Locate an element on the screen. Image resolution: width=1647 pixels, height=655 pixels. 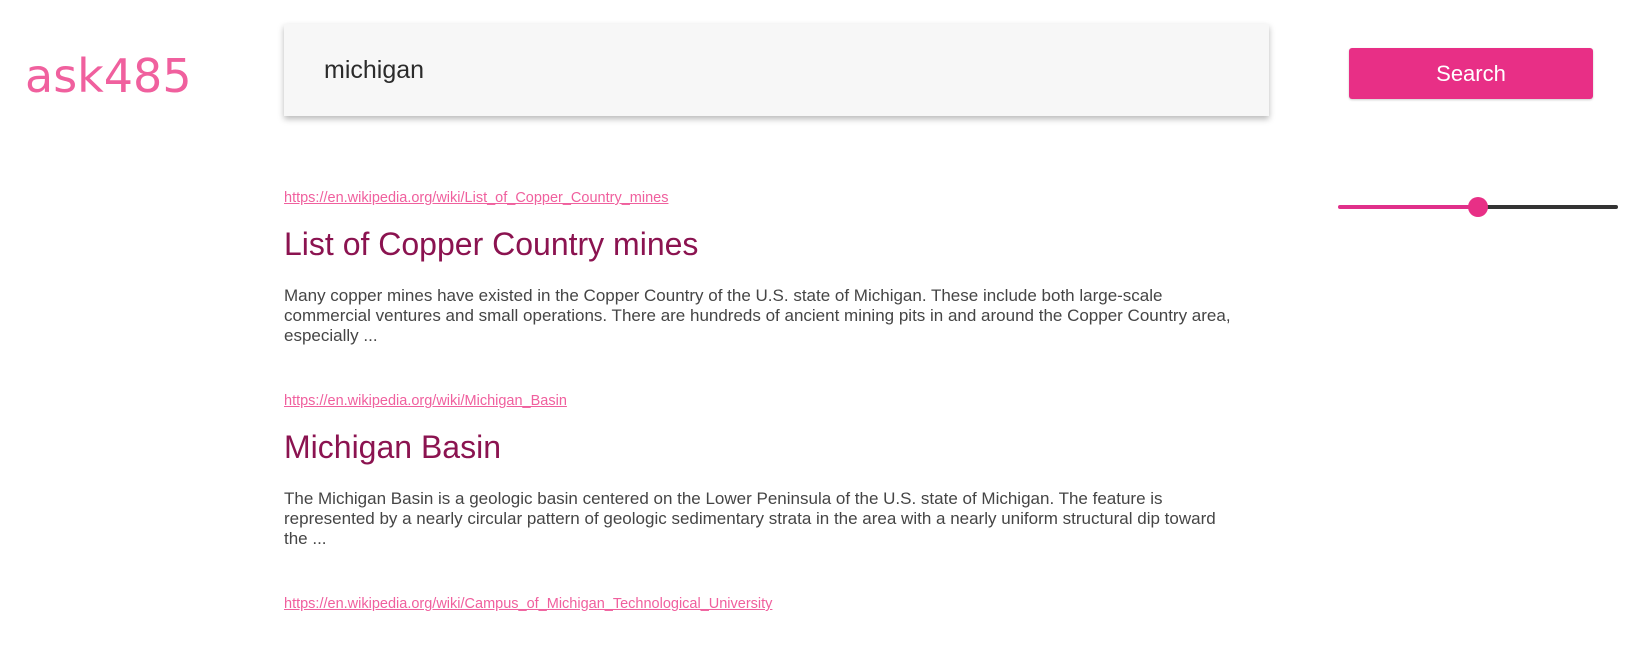
result-title: List of Copper Country mines is located at coordinates (491, 244).